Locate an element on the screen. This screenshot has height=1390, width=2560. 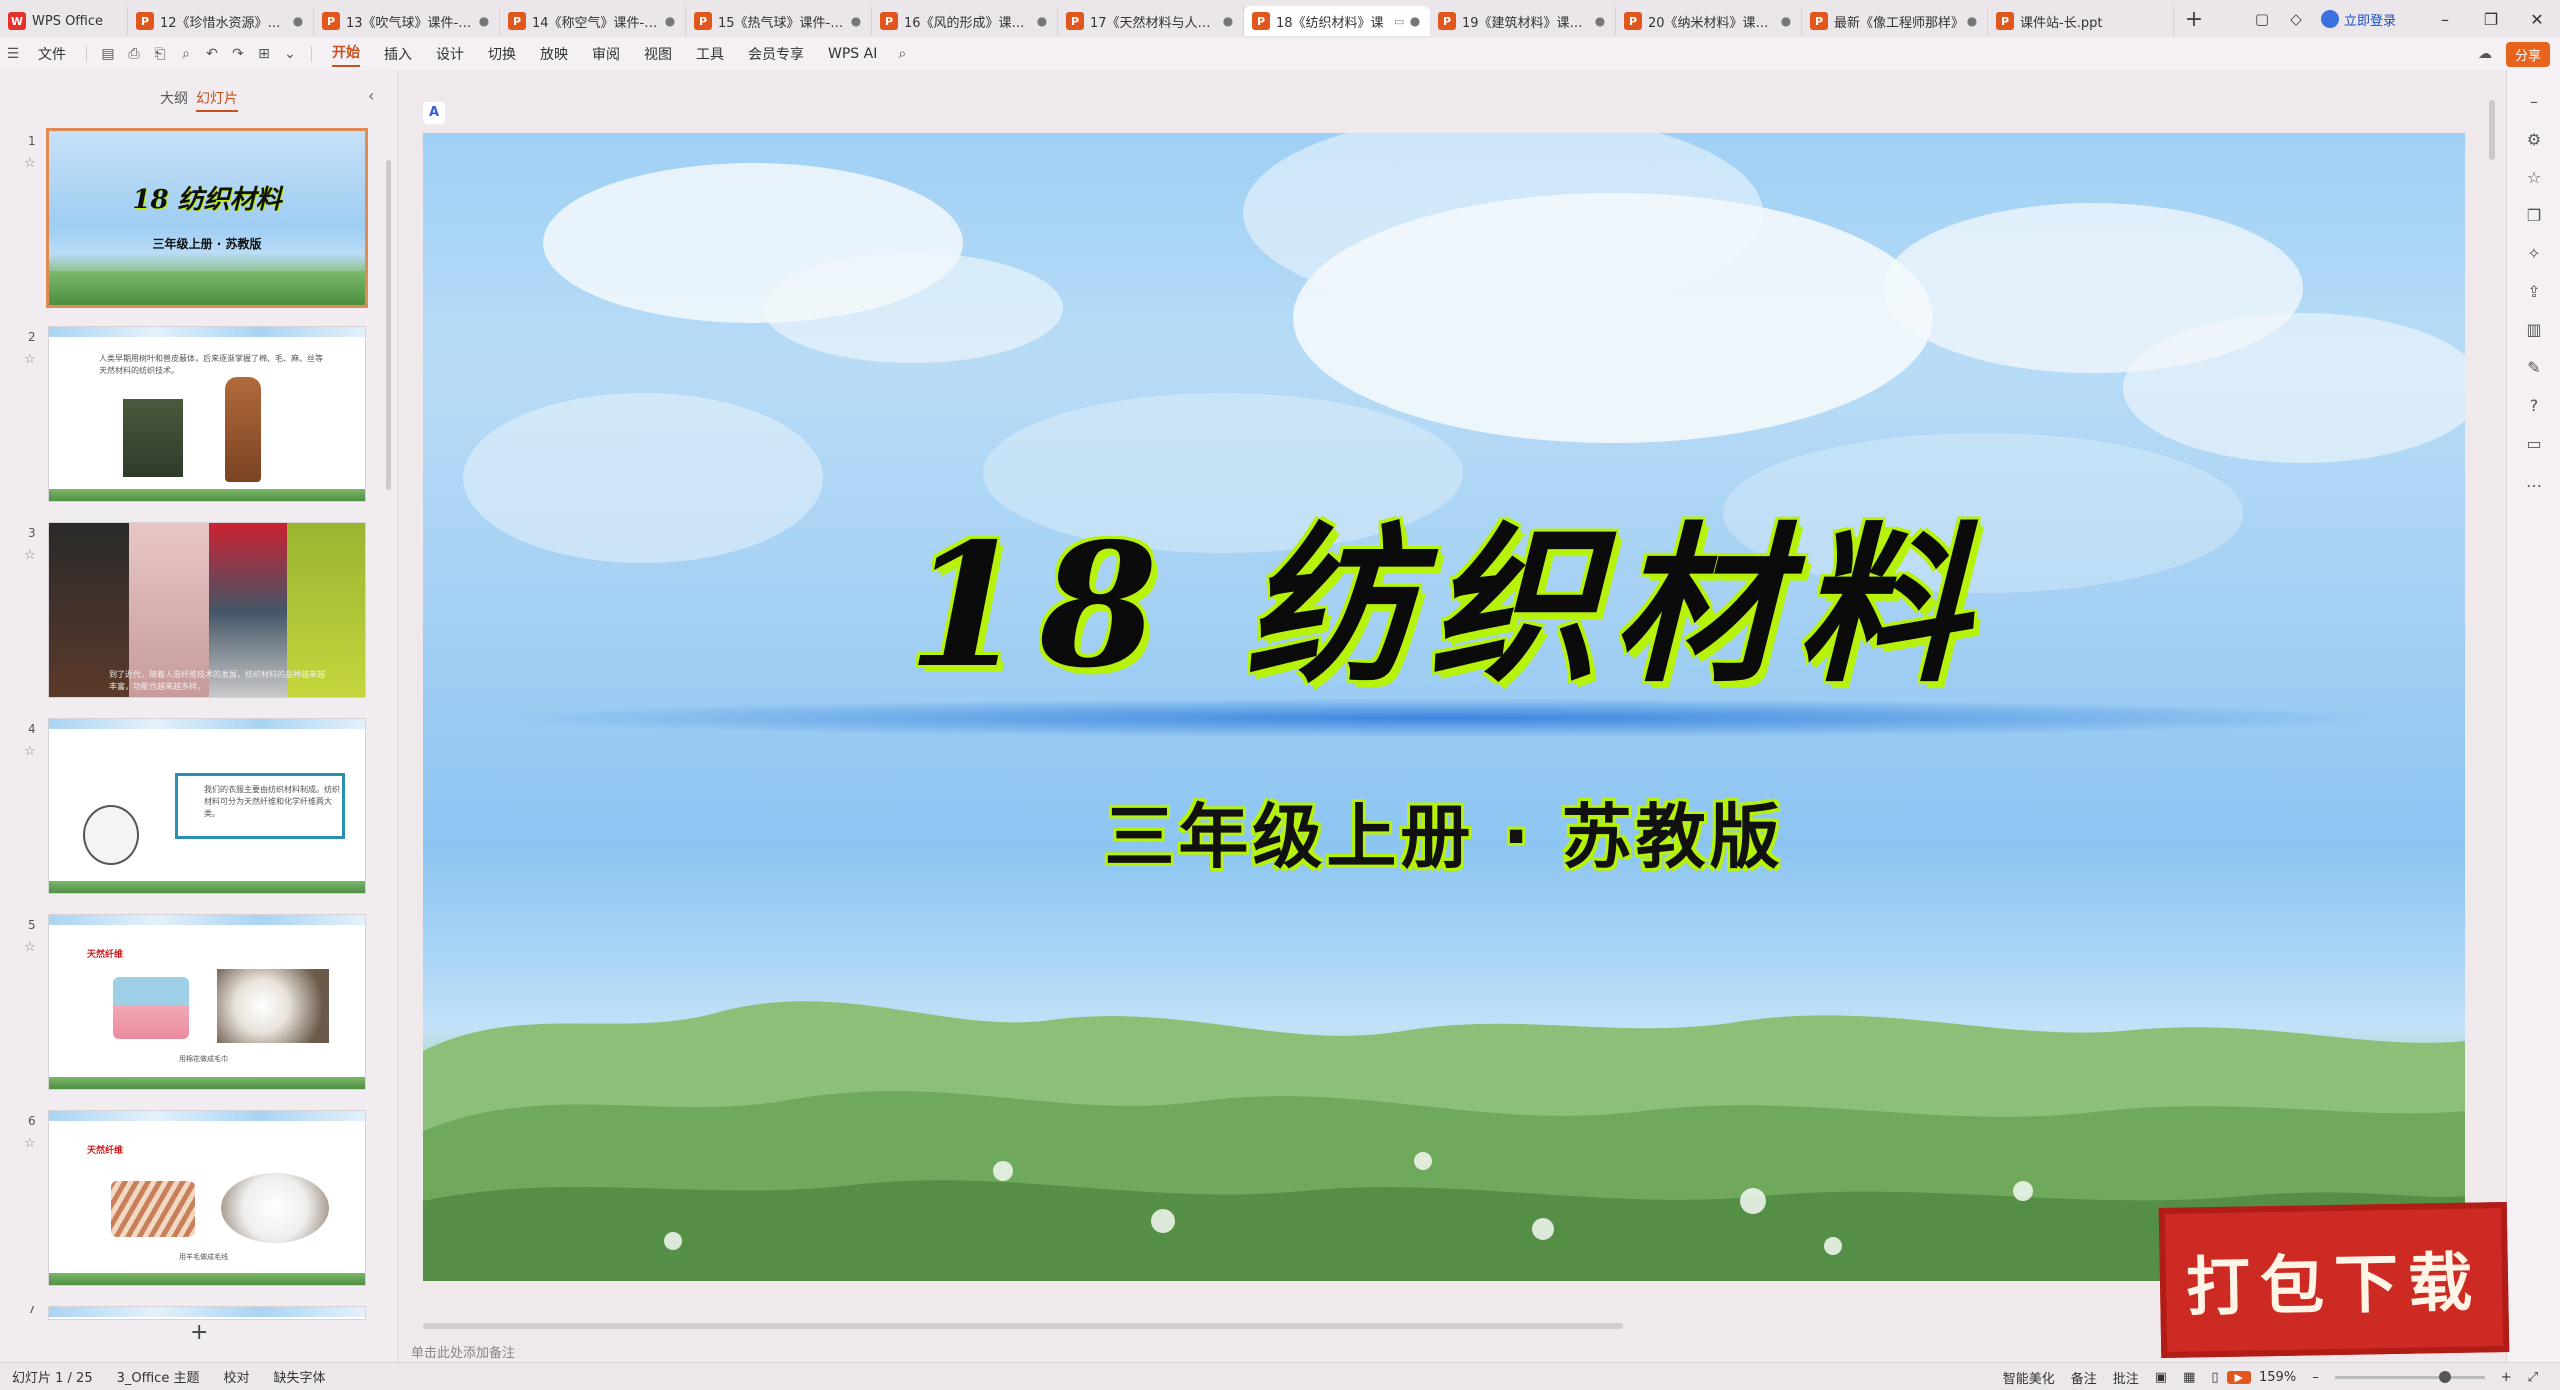
beautify-button: 智能美化 is located at coordinates (2029, 1377).